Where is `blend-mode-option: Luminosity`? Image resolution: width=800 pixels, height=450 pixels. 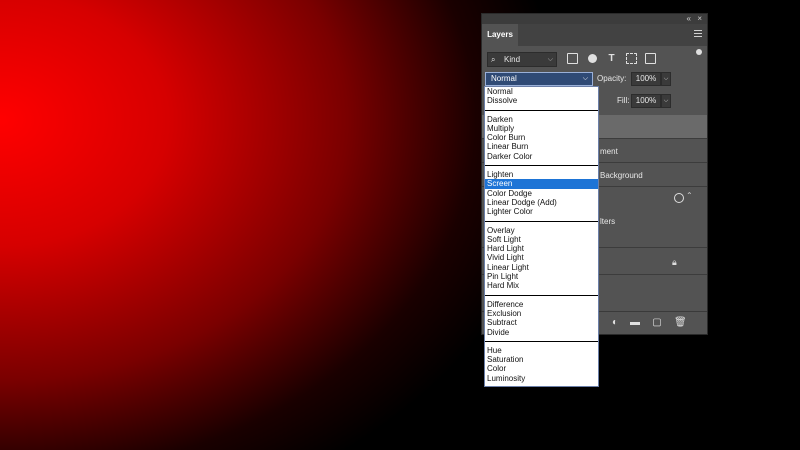
blend-mode-option: Luminosity is located at coordinates (541, 378).